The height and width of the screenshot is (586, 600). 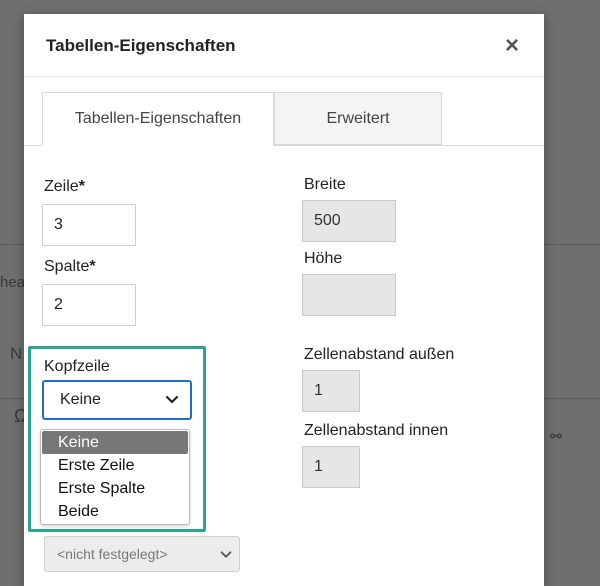 I want to click on width-value: 500, so click(x=327, y=220).